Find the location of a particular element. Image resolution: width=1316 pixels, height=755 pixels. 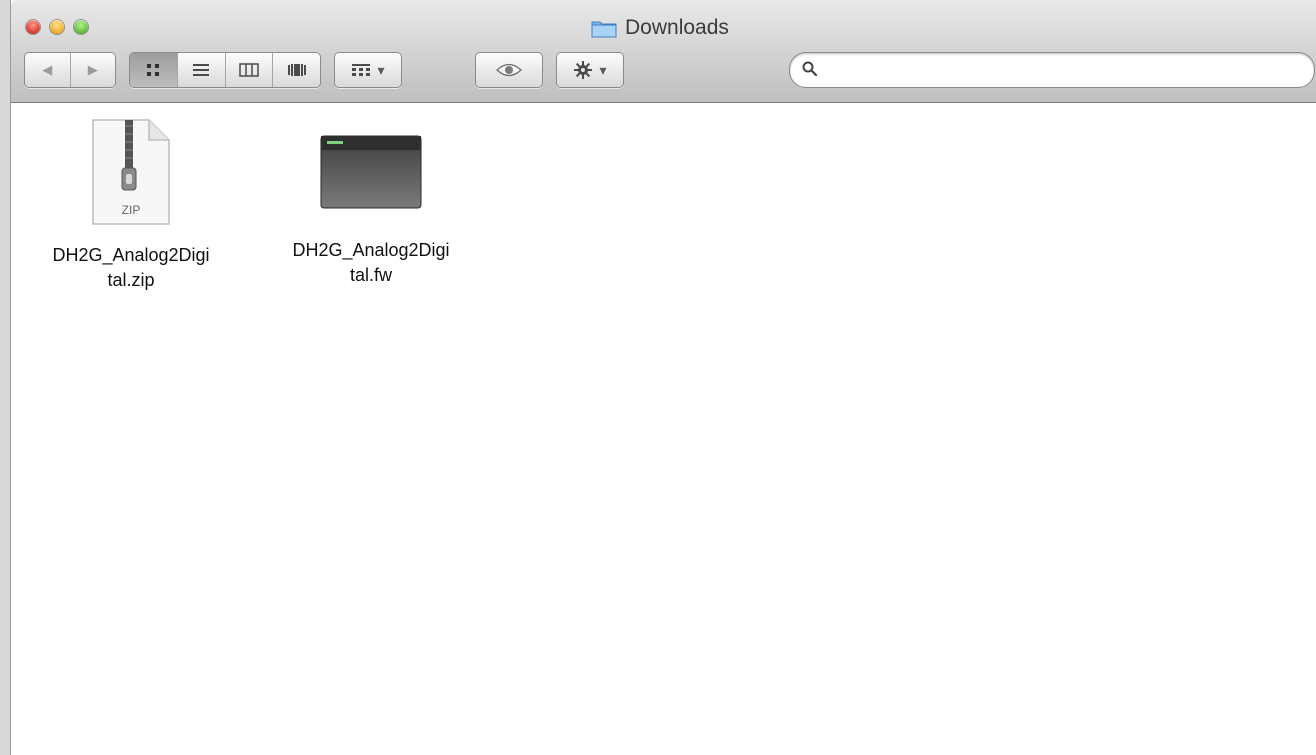

coverflow-view-icon is located at coordinates (296, 70).